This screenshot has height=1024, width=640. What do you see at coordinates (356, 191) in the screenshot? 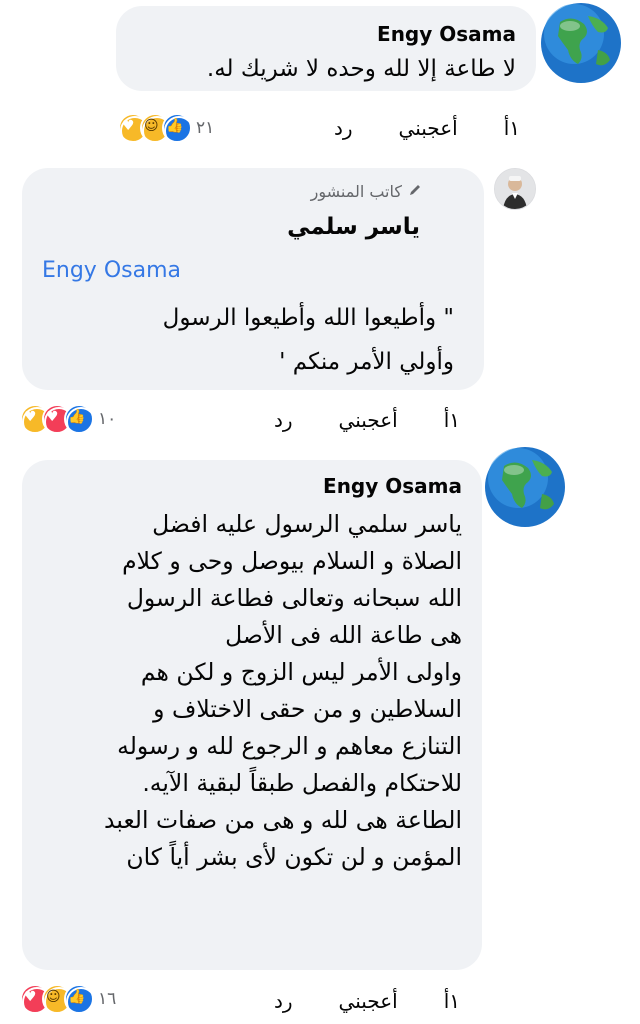
I see `badge-label: كاتب المنشور` at bounding box center [356, 191].